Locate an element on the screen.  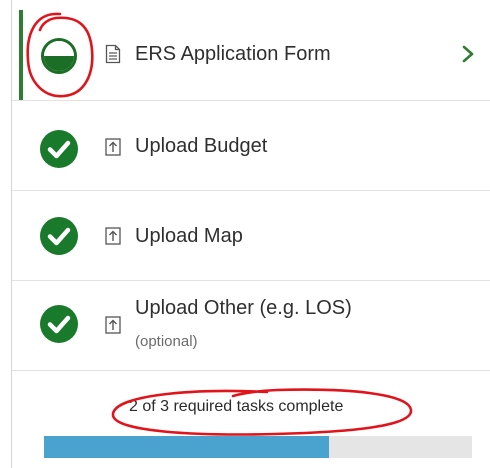
in-progress-status-icon is located at coordinates (59, 56).